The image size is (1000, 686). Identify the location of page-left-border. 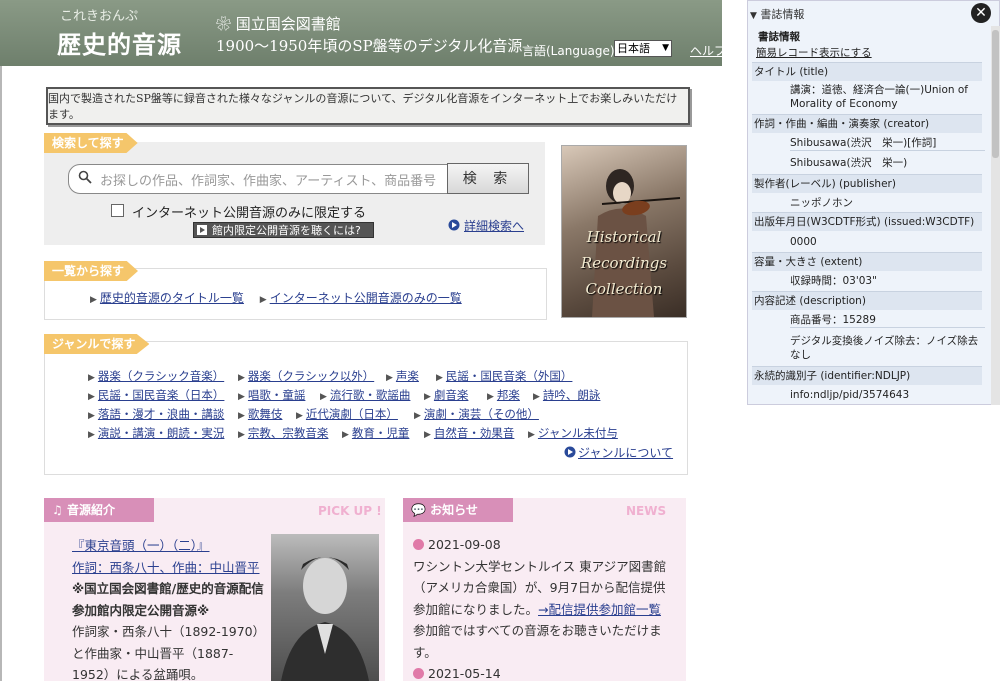
(1, 373).